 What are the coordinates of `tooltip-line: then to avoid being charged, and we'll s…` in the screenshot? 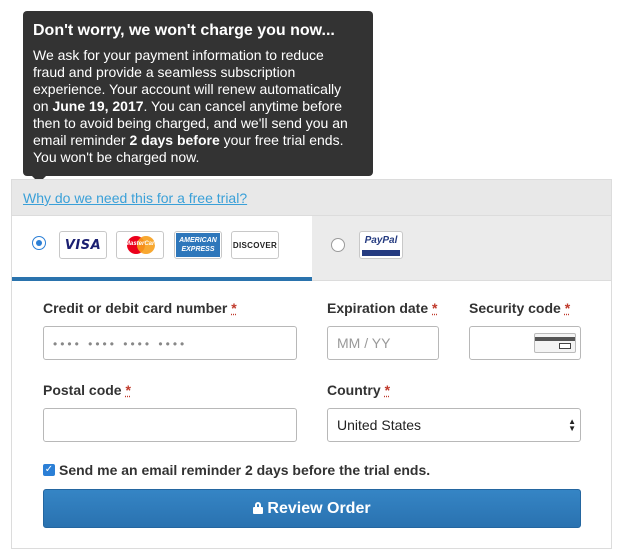 It's located at (190, 123).